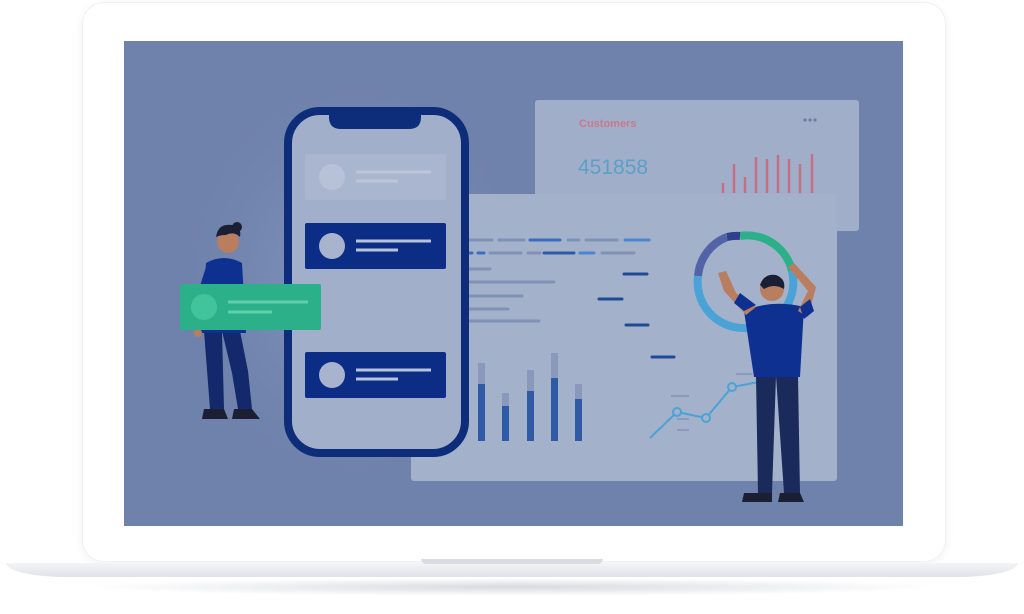  Describe the element at coordinates (512, 587) in the screenshot. I see `laptop-shadow` at that location.